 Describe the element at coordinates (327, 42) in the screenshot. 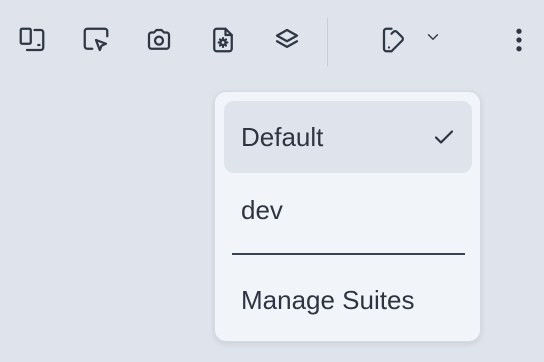

I see `toolbar-separator` at that location.